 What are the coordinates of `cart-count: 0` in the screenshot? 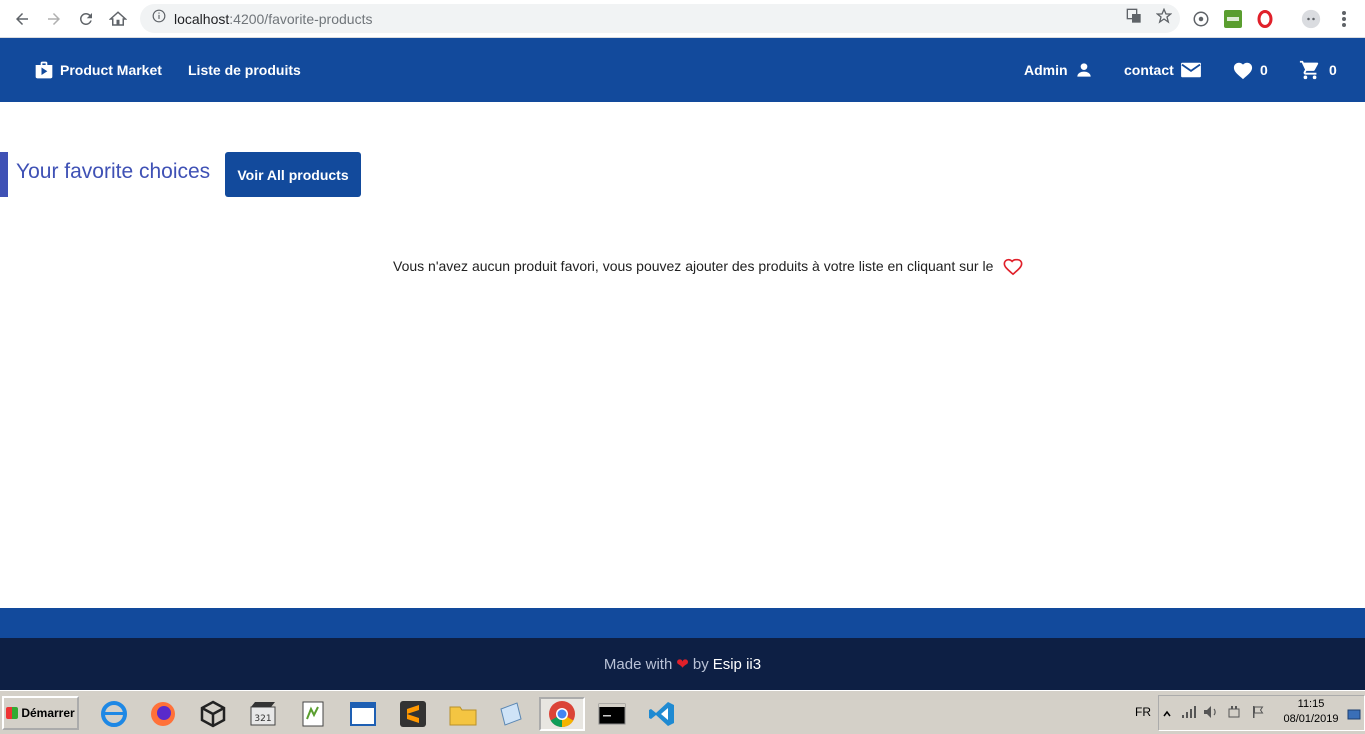 It's located at (1333, 70).